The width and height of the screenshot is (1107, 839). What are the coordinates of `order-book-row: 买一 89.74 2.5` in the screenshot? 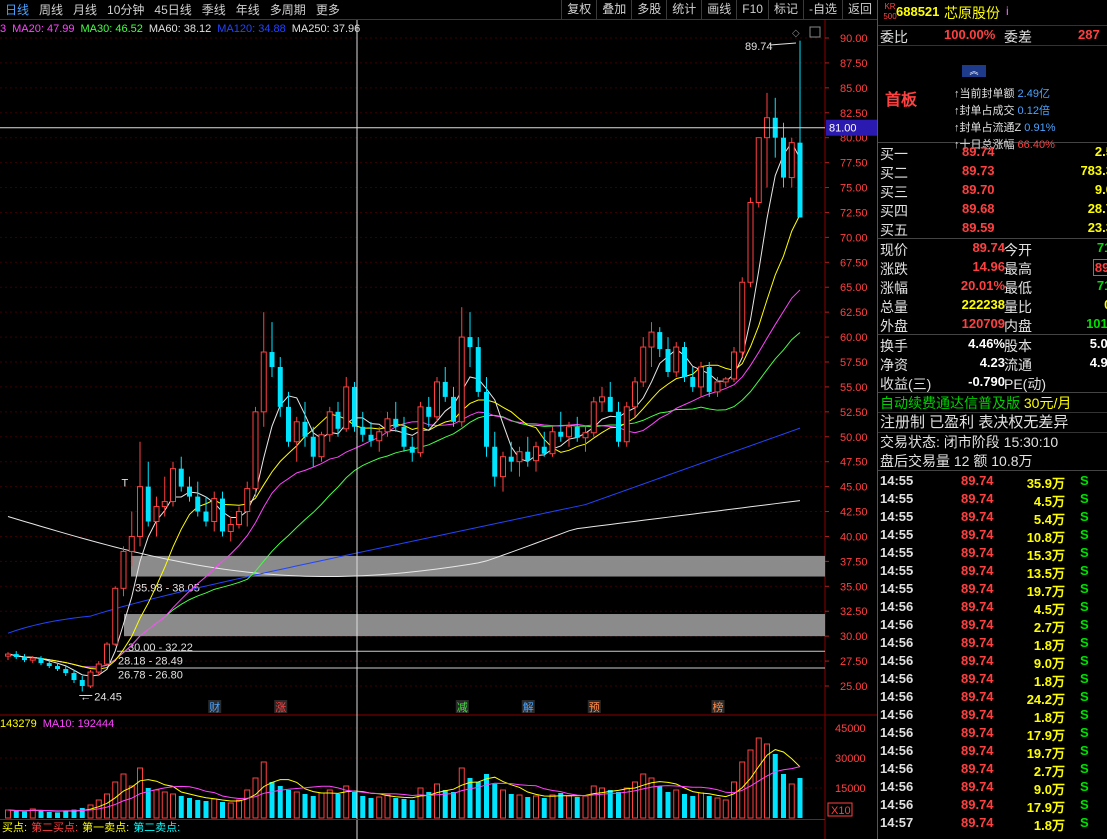 It's located at (992, 152).